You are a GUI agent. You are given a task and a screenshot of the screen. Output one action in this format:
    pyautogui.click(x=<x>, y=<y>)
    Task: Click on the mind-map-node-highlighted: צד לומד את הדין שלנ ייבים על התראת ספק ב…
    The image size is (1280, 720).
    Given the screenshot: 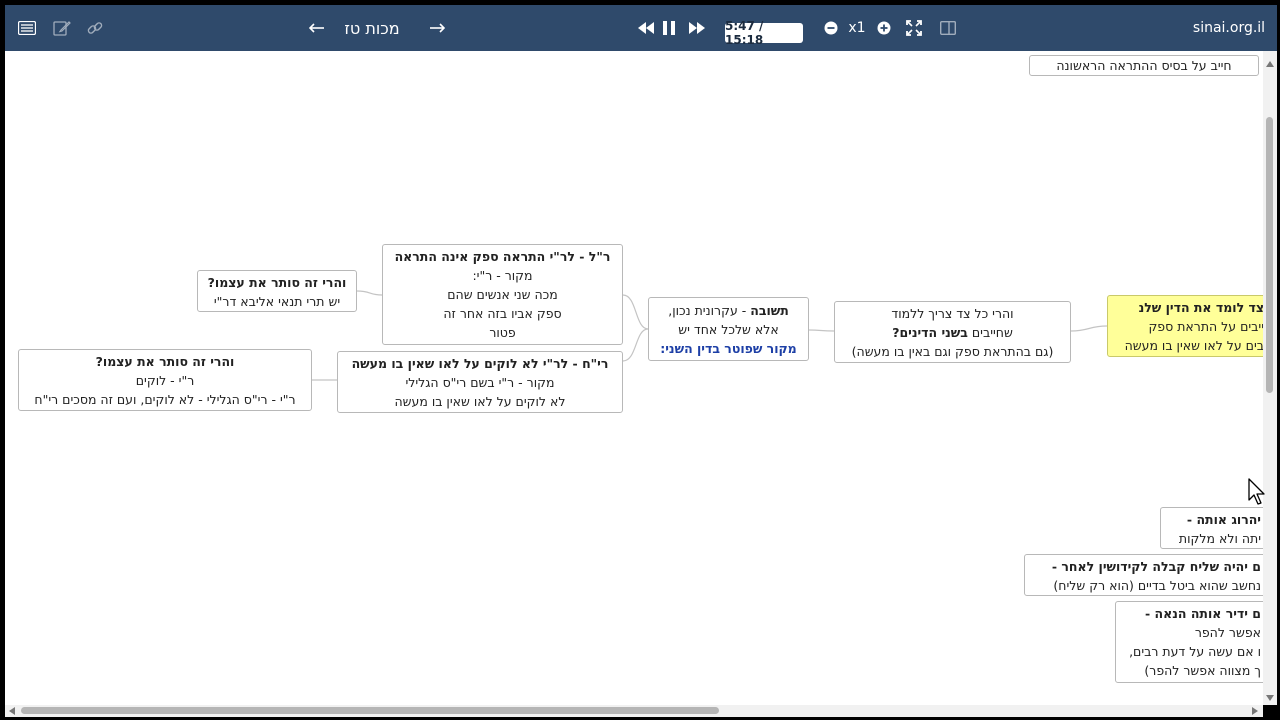 What is the action you would take?
    pyautogui.click(x=1185, y=326)
    